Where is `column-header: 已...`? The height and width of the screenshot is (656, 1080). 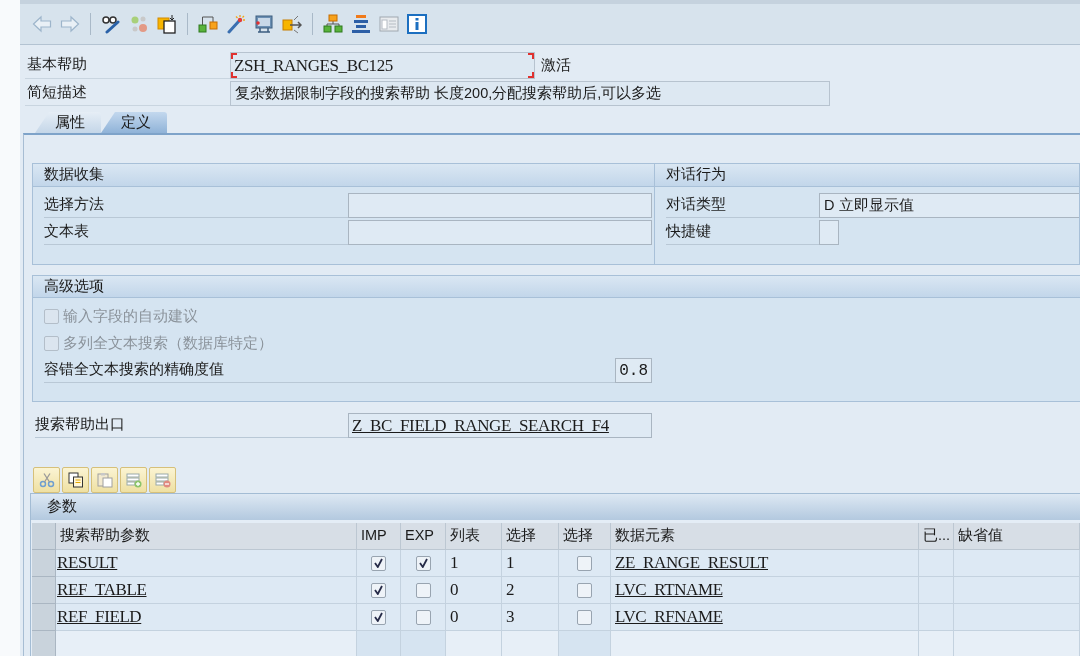
column-header: 已... is located at coordinates (936, 536).